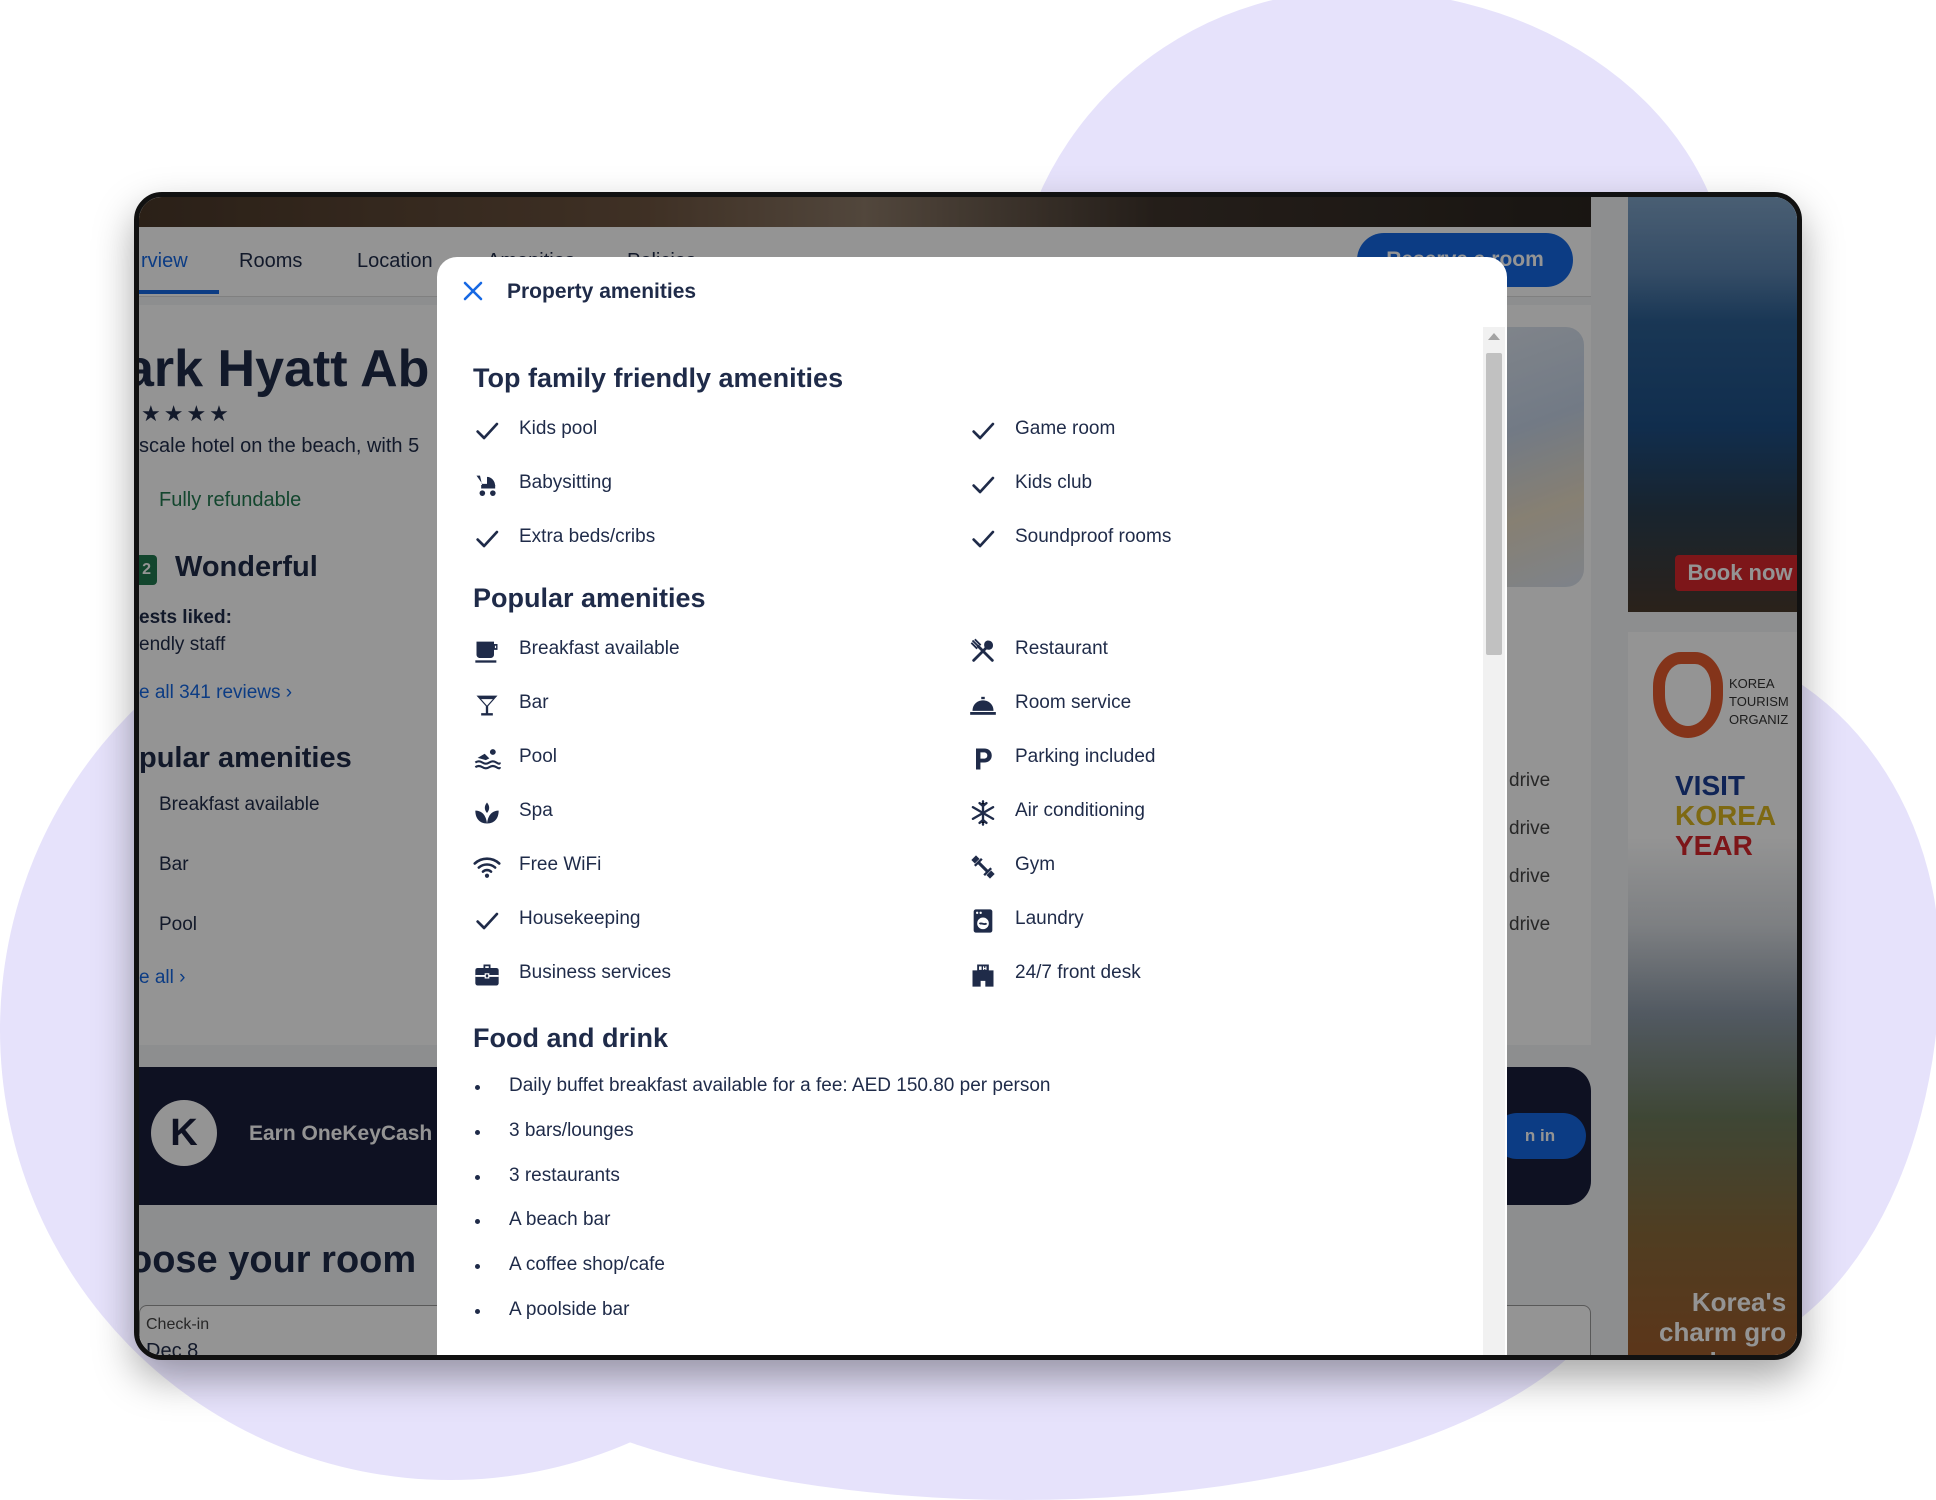 The width and height of the screenshot is (1936, 1500). I want to click on stroller-icon, so click(487, 485).